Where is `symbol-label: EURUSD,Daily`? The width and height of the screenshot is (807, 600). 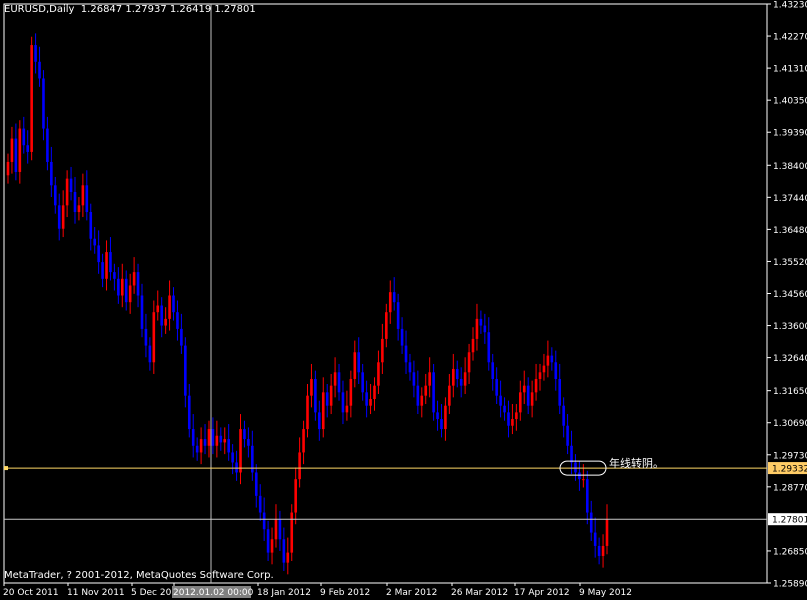
symbol-label: EURUSD,Daily is located at coordinates (39, 9).